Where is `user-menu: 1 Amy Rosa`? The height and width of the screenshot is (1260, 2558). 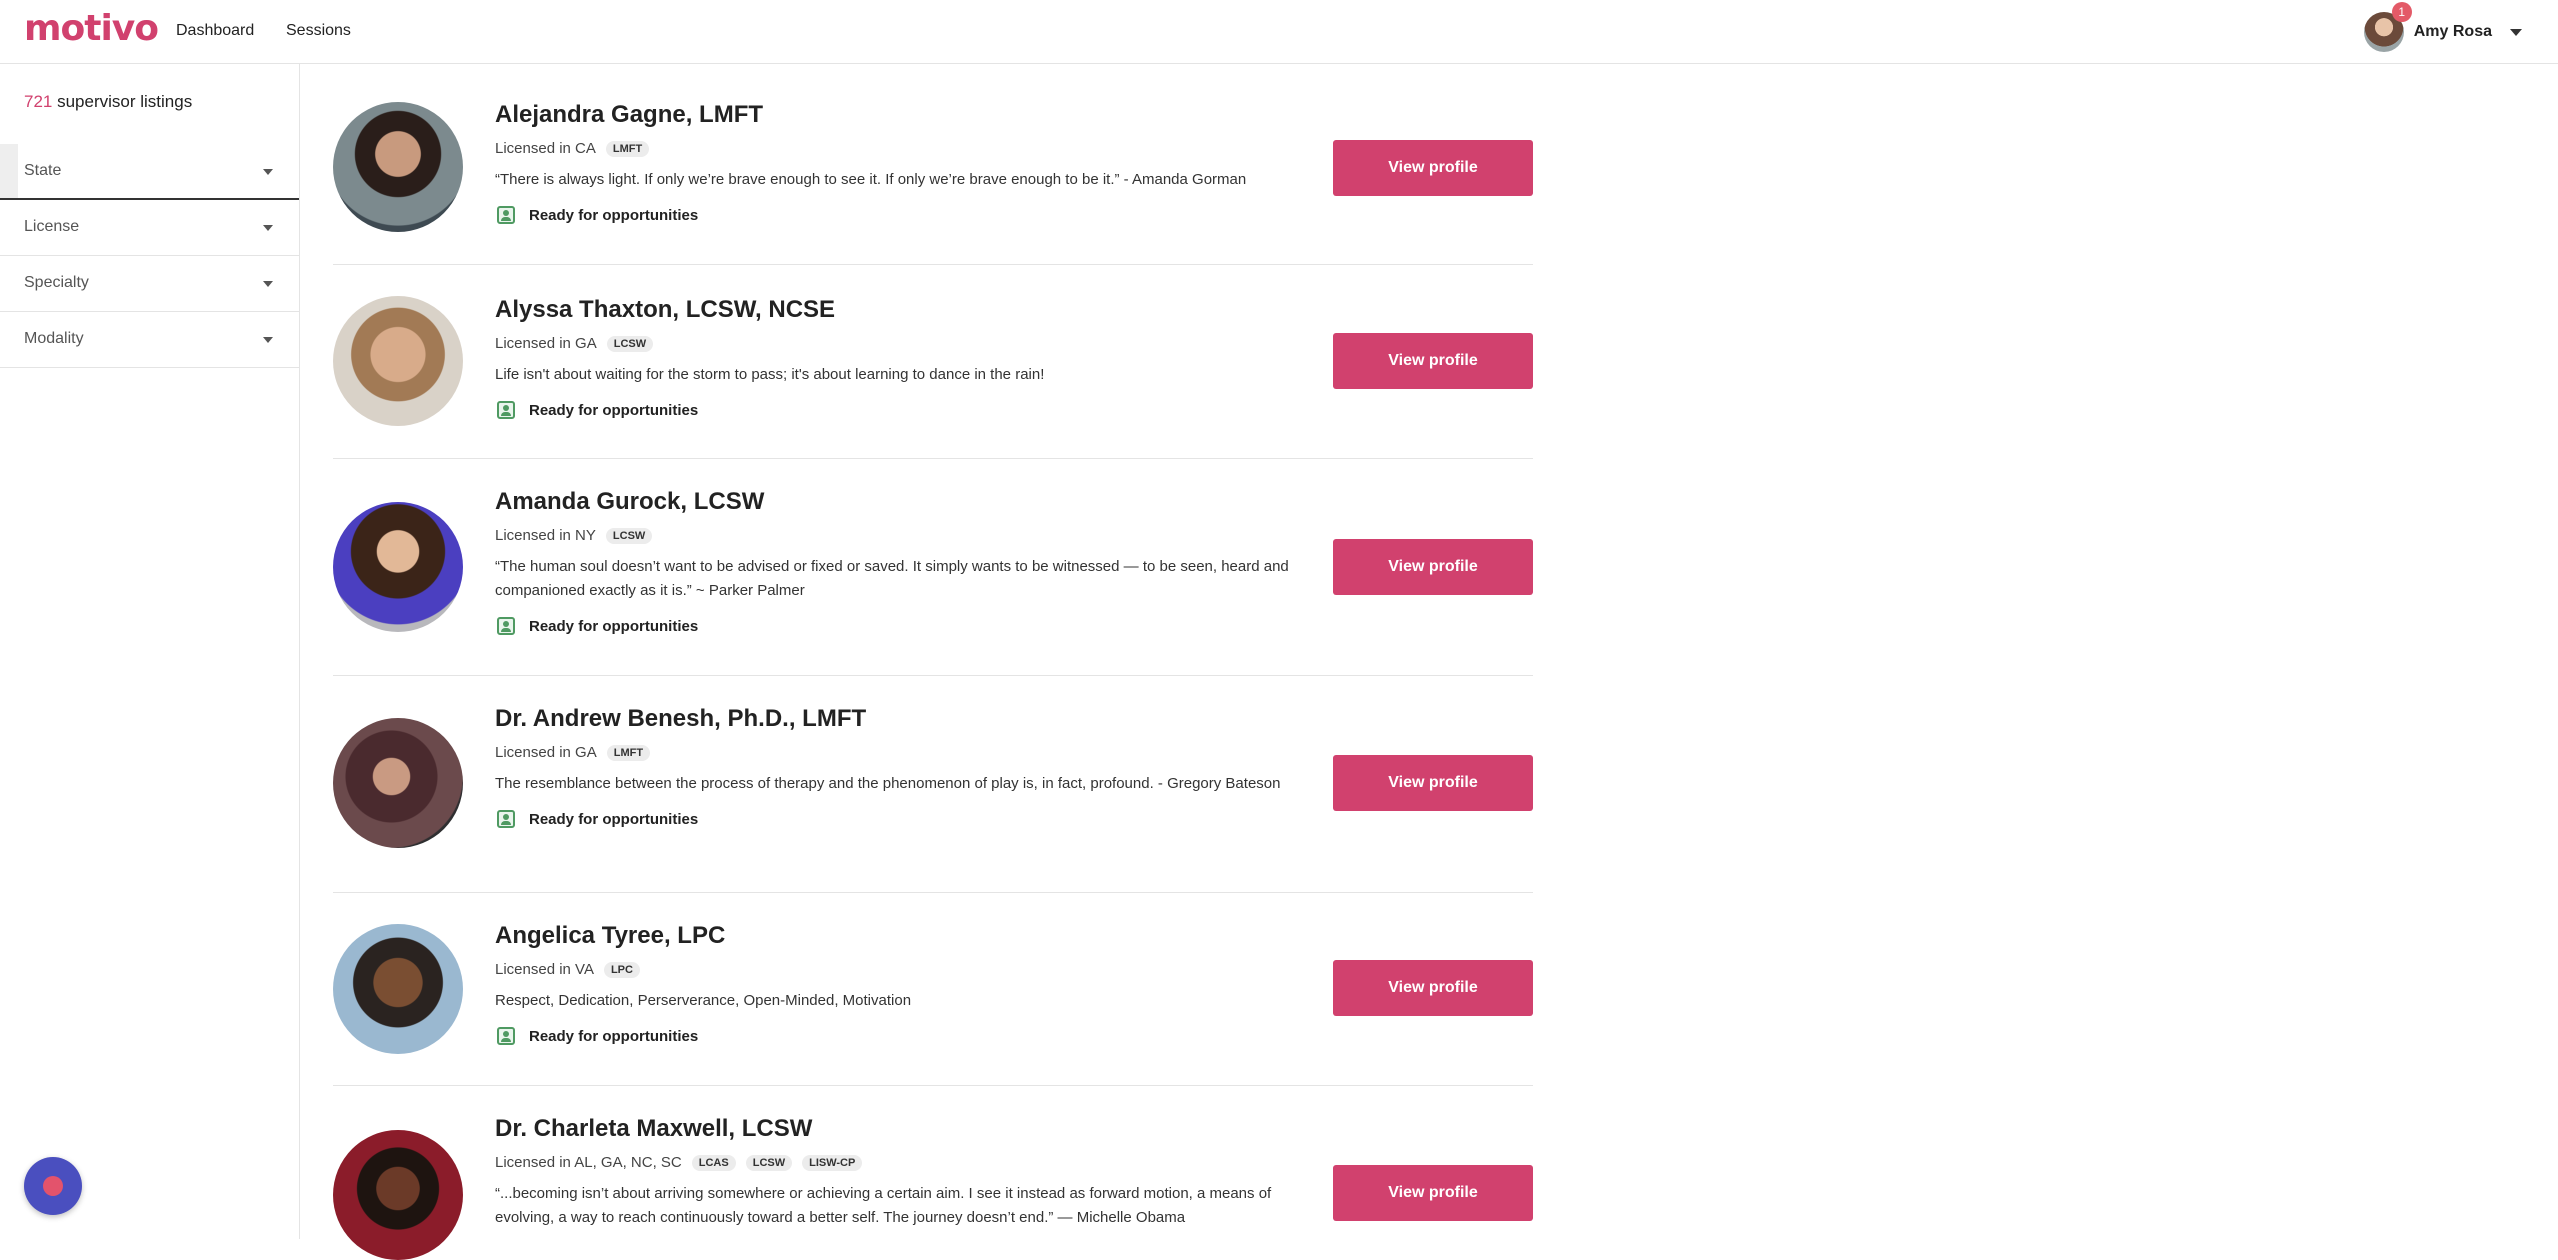 user-menu: 1 Amy Rosa is located at coordinates (2442, 27).